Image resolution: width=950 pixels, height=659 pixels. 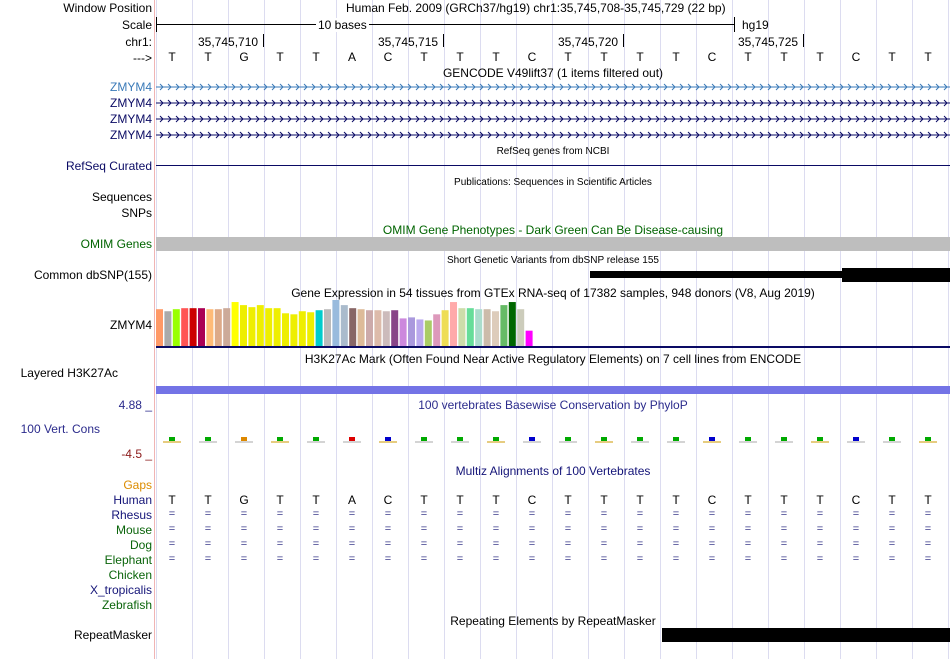 I want to click on gtex-chart, so click(x=553, y=324).